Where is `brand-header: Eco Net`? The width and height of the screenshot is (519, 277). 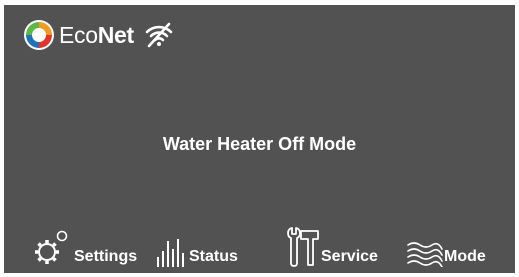 brand-header: Eco Net is located at coordinates (98, 35).